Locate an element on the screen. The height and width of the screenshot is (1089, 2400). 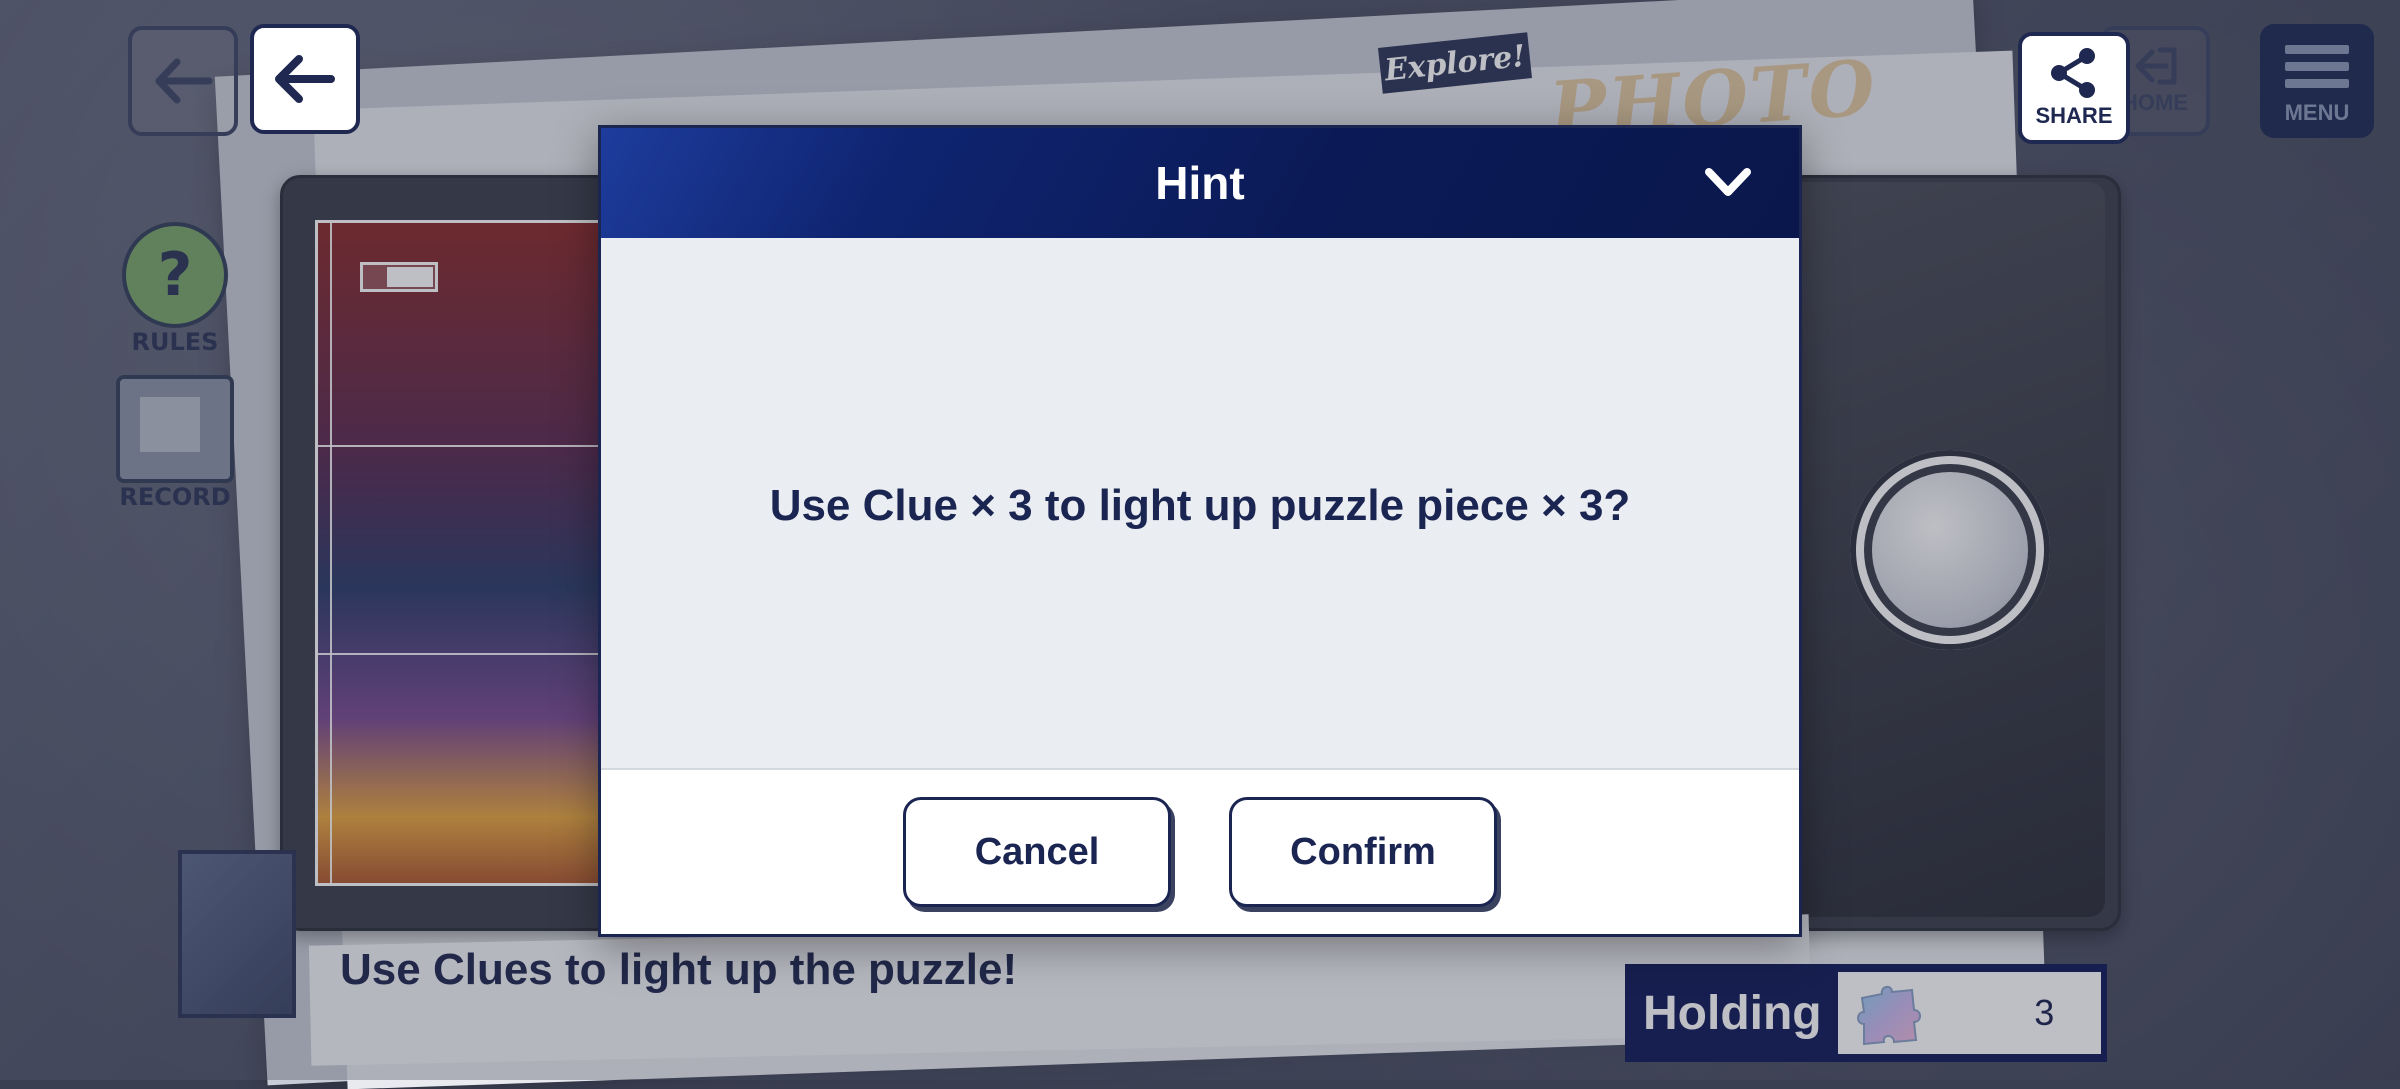
arrow-left-icon is located at coordinates (305, 79).